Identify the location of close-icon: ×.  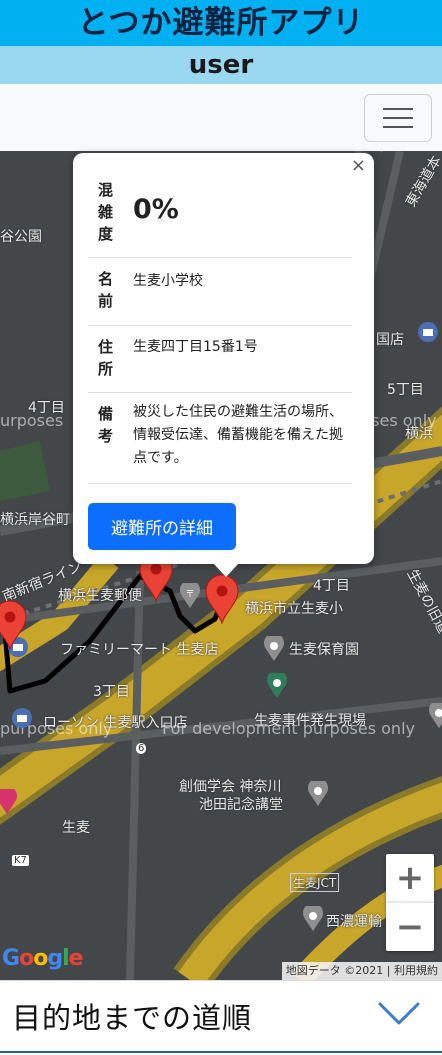
(358, 165).